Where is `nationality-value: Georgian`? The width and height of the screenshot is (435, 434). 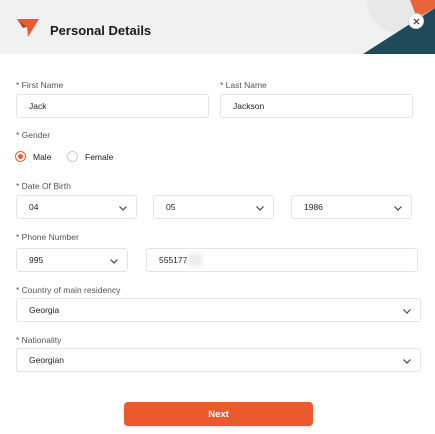
nationality-value: Georgian is located at coordinates (46, 360).